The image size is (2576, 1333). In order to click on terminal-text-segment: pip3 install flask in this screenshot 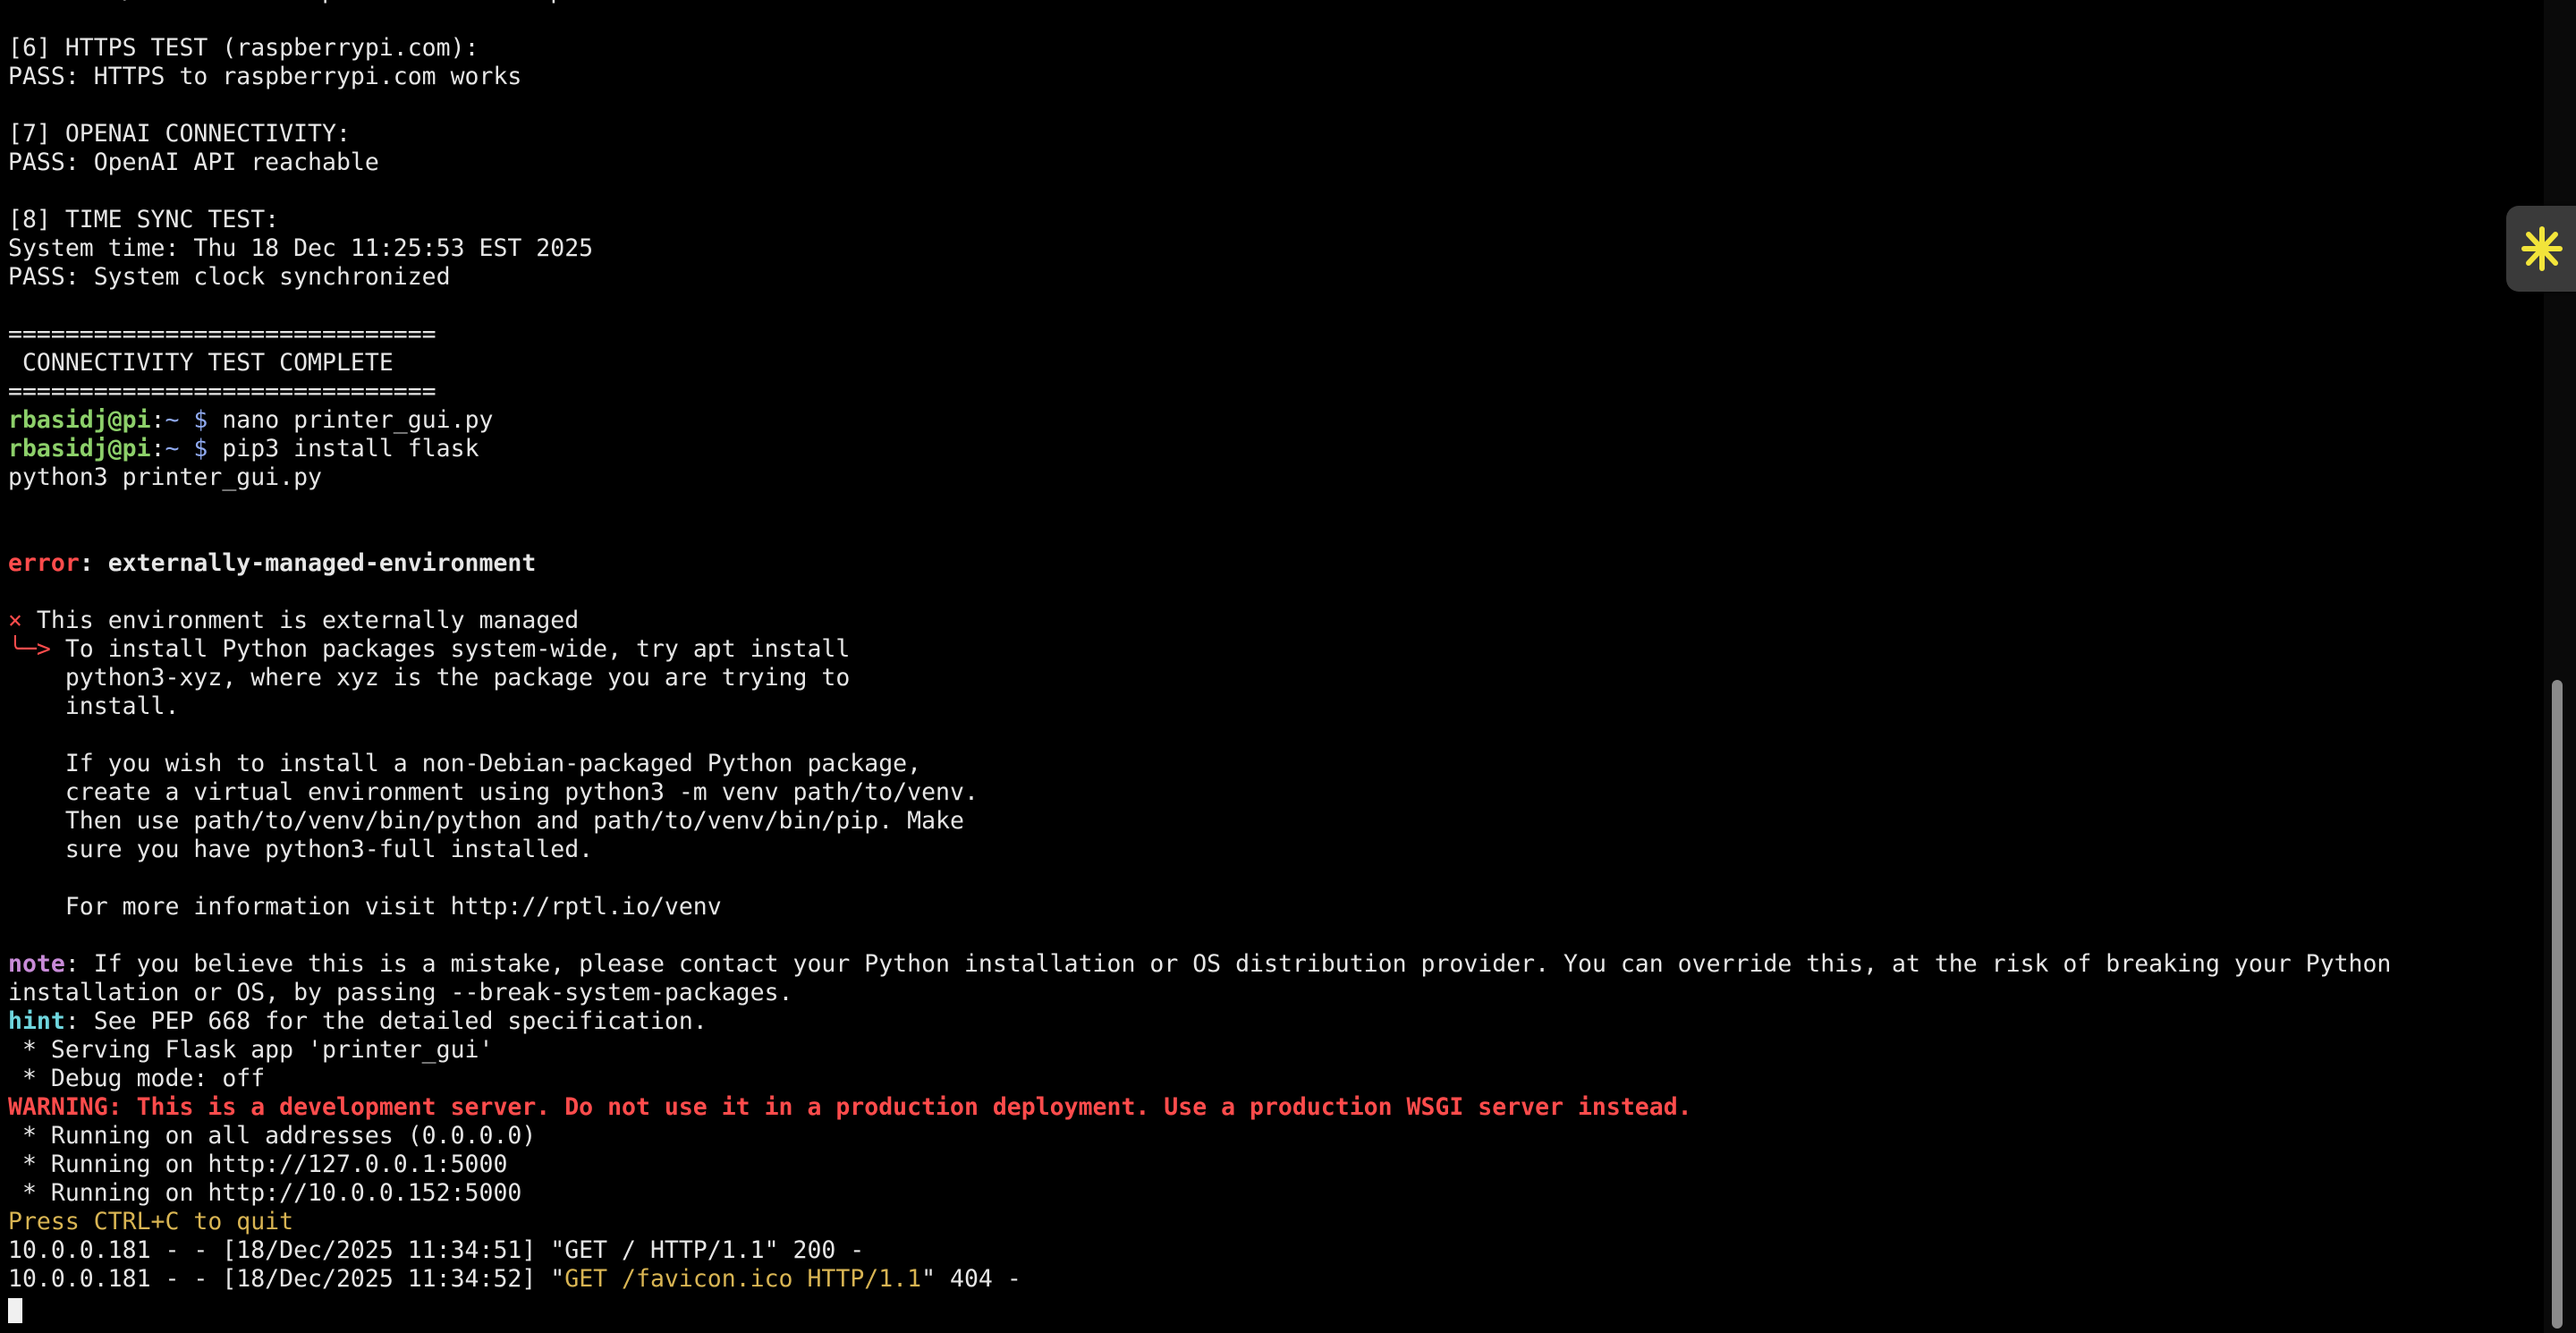, I will do `click(343, 449)`.